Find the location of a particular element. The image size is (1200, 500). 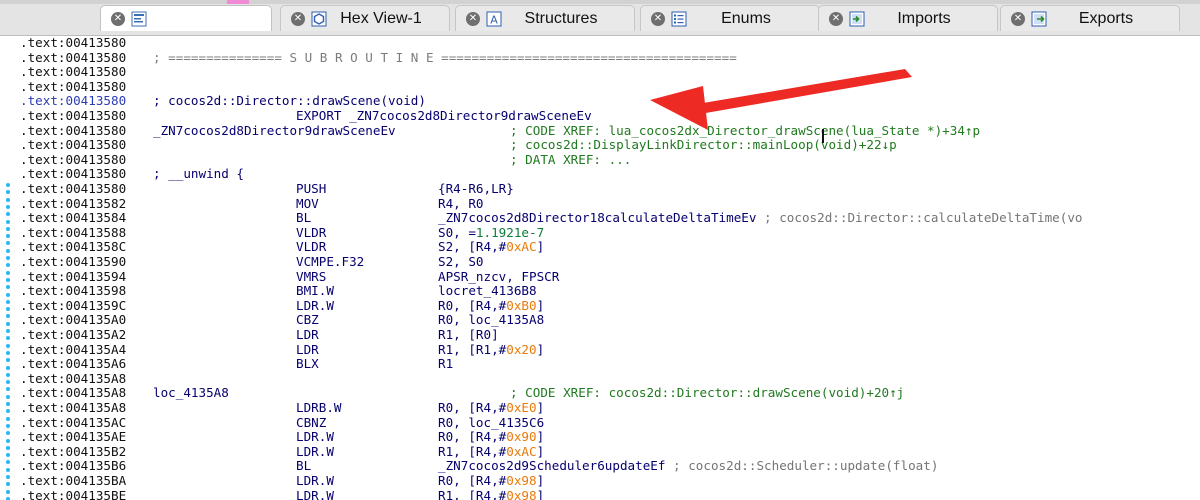

line-address: .text:00413588 is located at coordinates (73, 232).